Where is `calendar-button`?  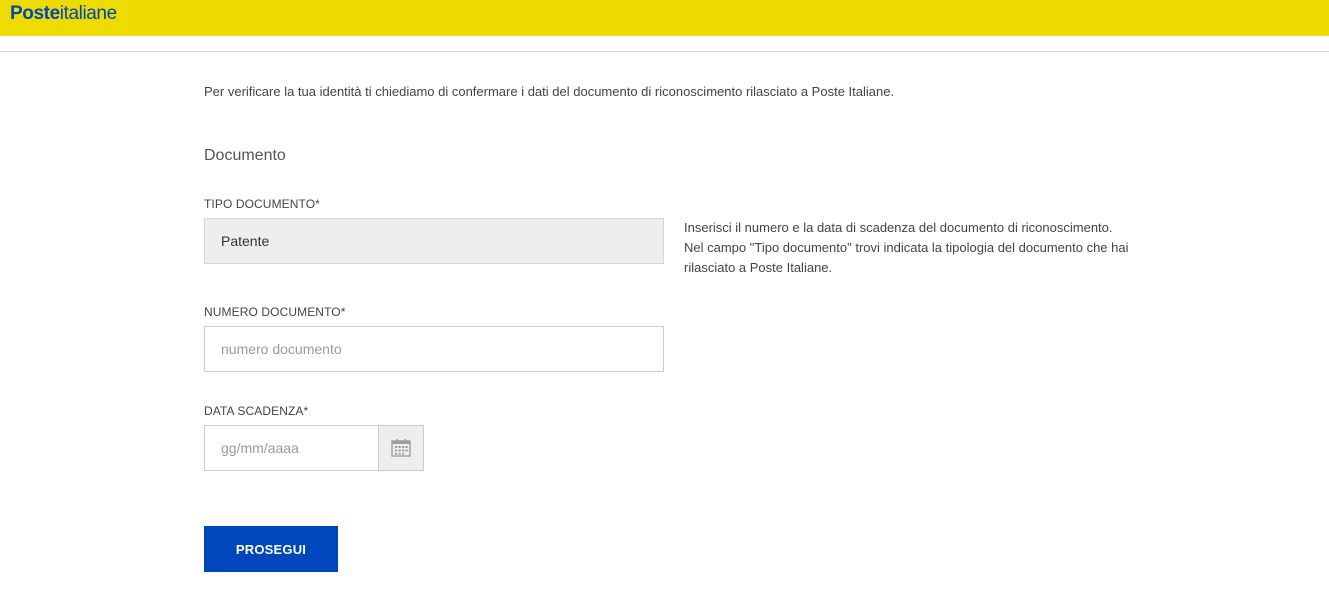 calendar-button is located at coordinates (400, 448).